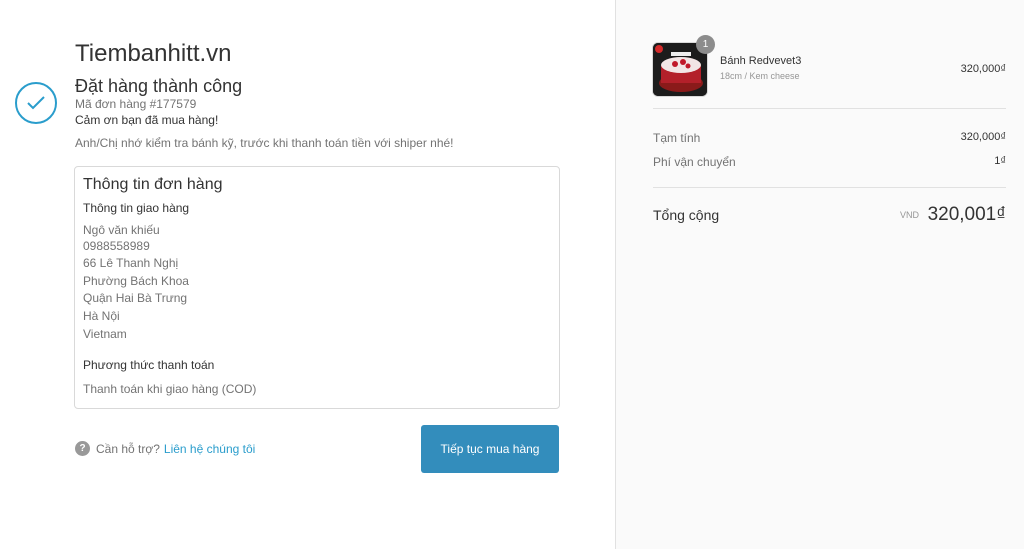  What do you see at coordinates (149, 365) in the screenshot?
I see `payment-title: Phương thức thanh toán` at bounding box center [149, 365].